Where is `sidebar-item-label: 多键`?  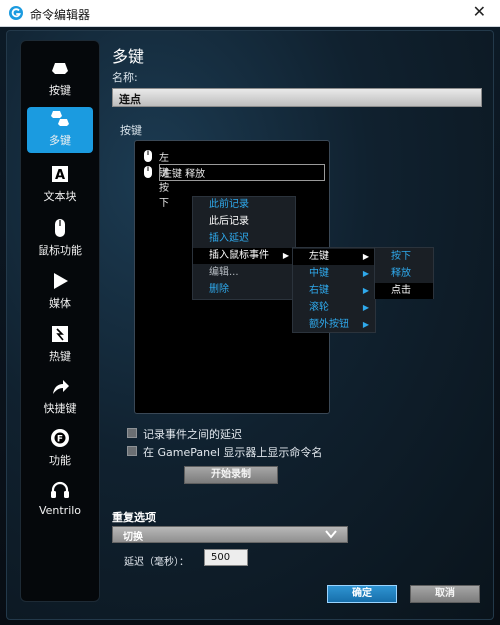 sidebar-item-label: 多键 is located at coordinates (60, 140).